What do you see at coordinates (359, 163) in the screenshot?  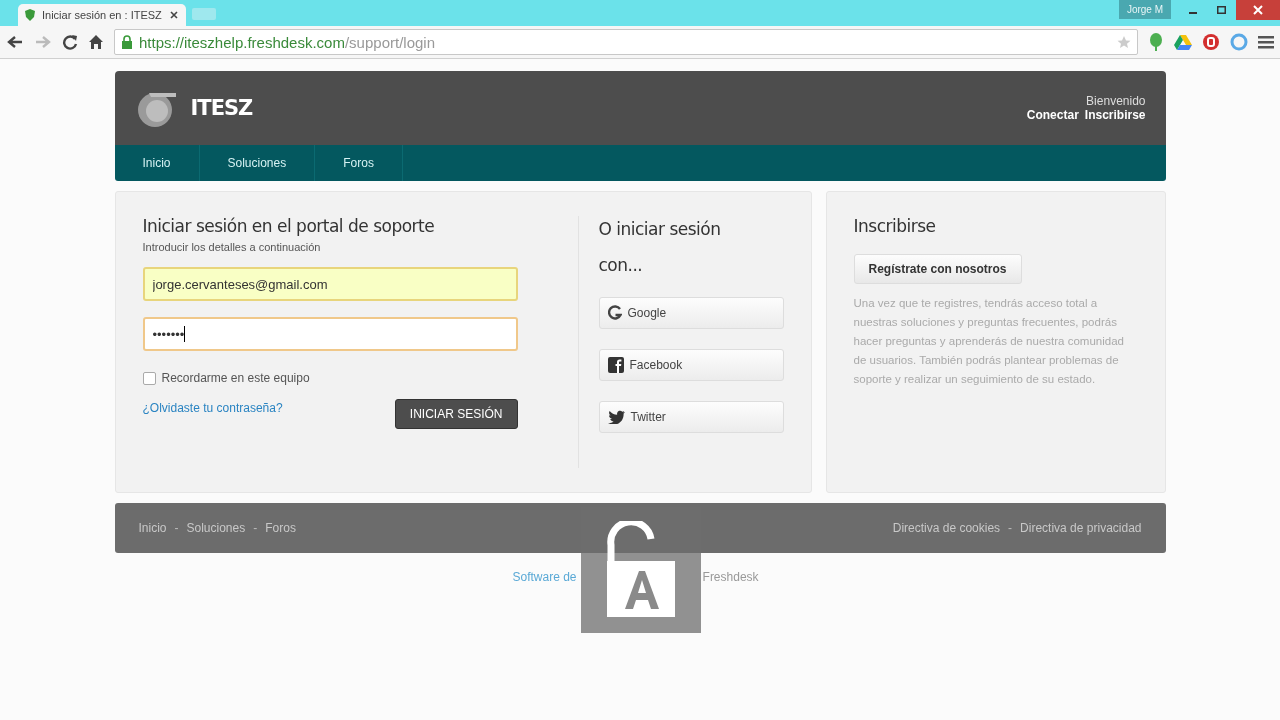 I see `nav-tab: Foros` at bounding box center [359, 163].